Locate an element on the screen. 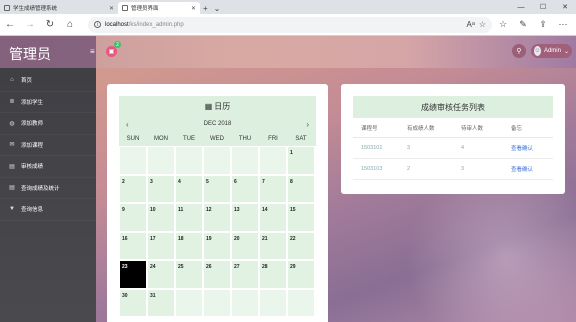 The image size is (576, 322). weekday-label: SUN is located at coordinates (133, 139).